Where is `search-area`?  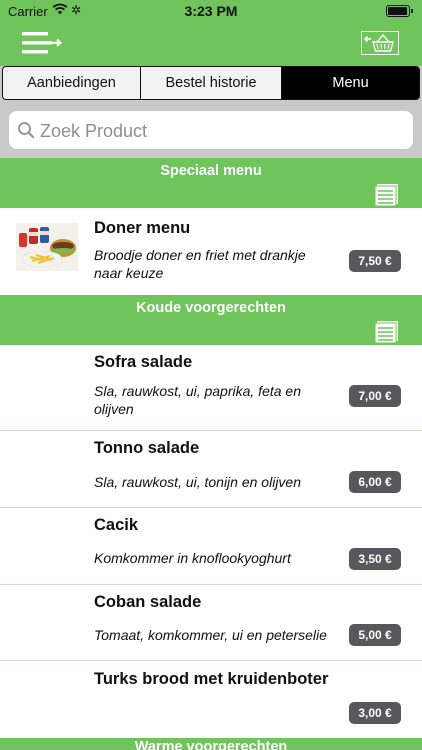 search-area is located at coordinates (211, 130).